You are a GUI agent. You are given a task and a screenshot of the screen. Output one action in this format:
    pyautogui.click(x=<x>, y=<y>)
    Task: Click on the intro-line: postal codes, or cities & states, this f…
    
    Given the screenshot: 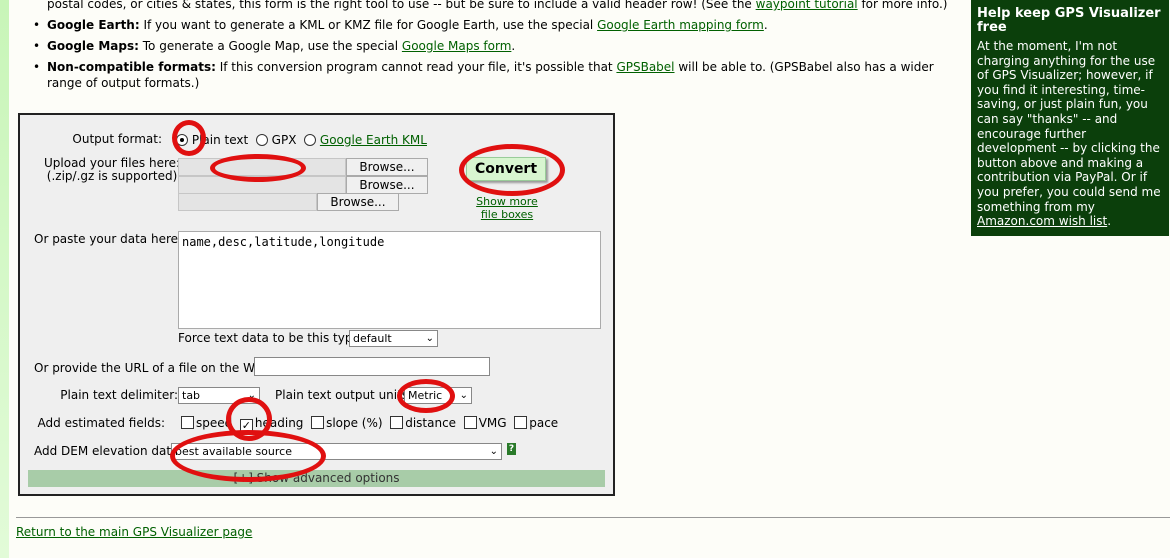 What is the action you would take?
    pyautogui.click(x=502, y=6)
    